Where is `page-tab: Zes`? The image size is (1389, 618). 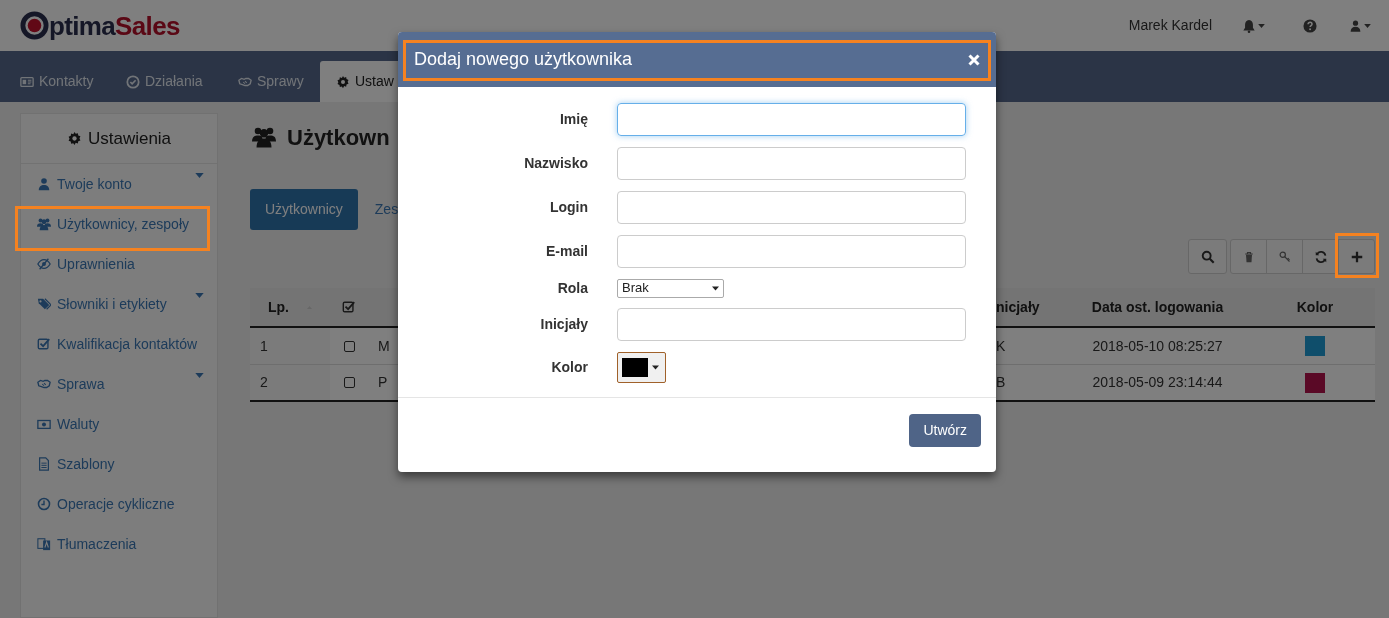
page-tab: Zes is located at coordinates (386, 209).